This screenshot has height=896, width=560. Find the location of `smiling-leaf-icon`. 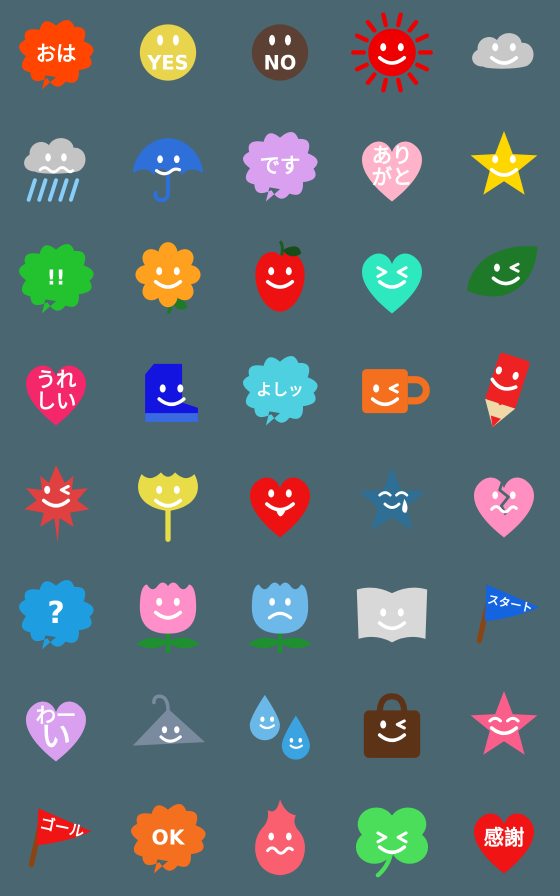

smiling-leaf-icon is located at coordinates (504, 280).